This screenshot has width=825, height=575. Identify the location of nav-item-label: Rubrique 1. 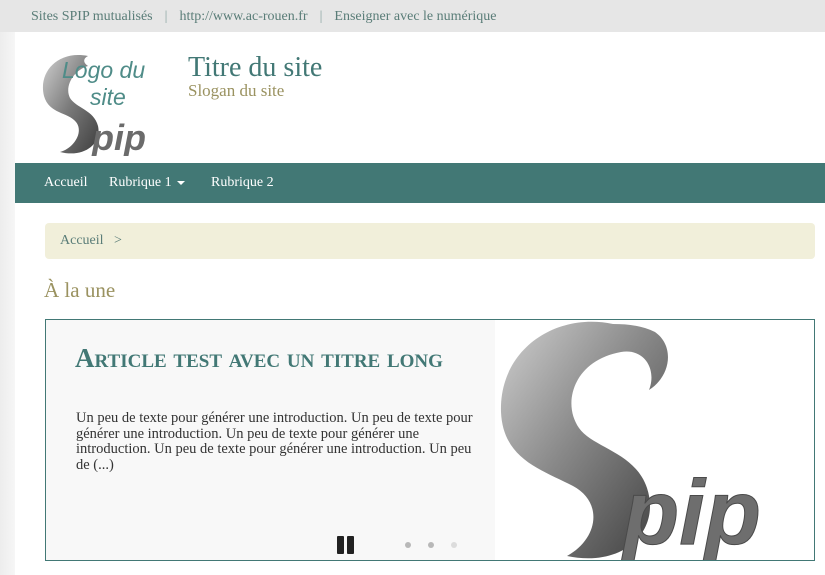
(140, 182).